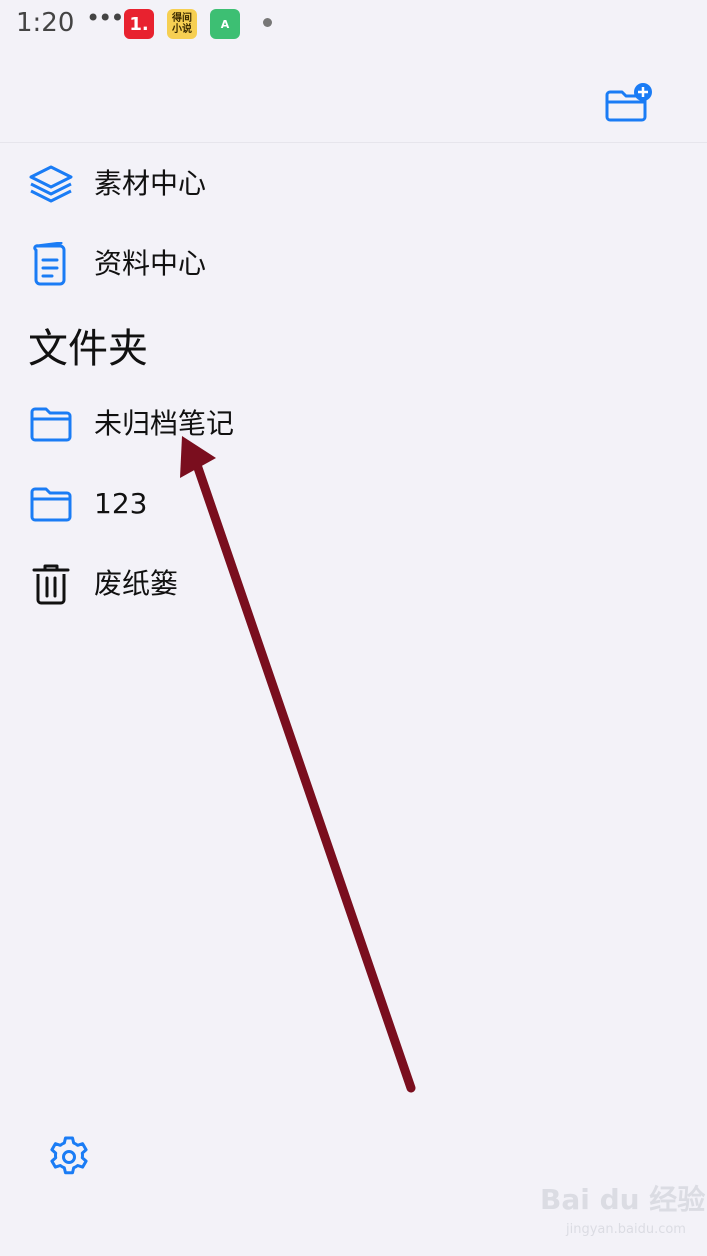  I want to click on layers-icon, so click(51, 184).